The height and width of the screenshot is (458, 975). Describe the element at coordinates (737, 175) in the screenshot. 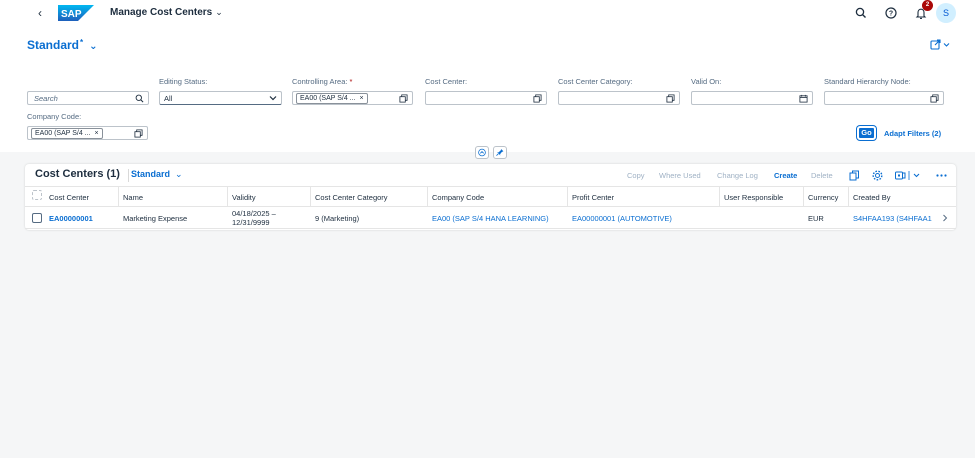

I see `change-log-button: Change Log` at that location.